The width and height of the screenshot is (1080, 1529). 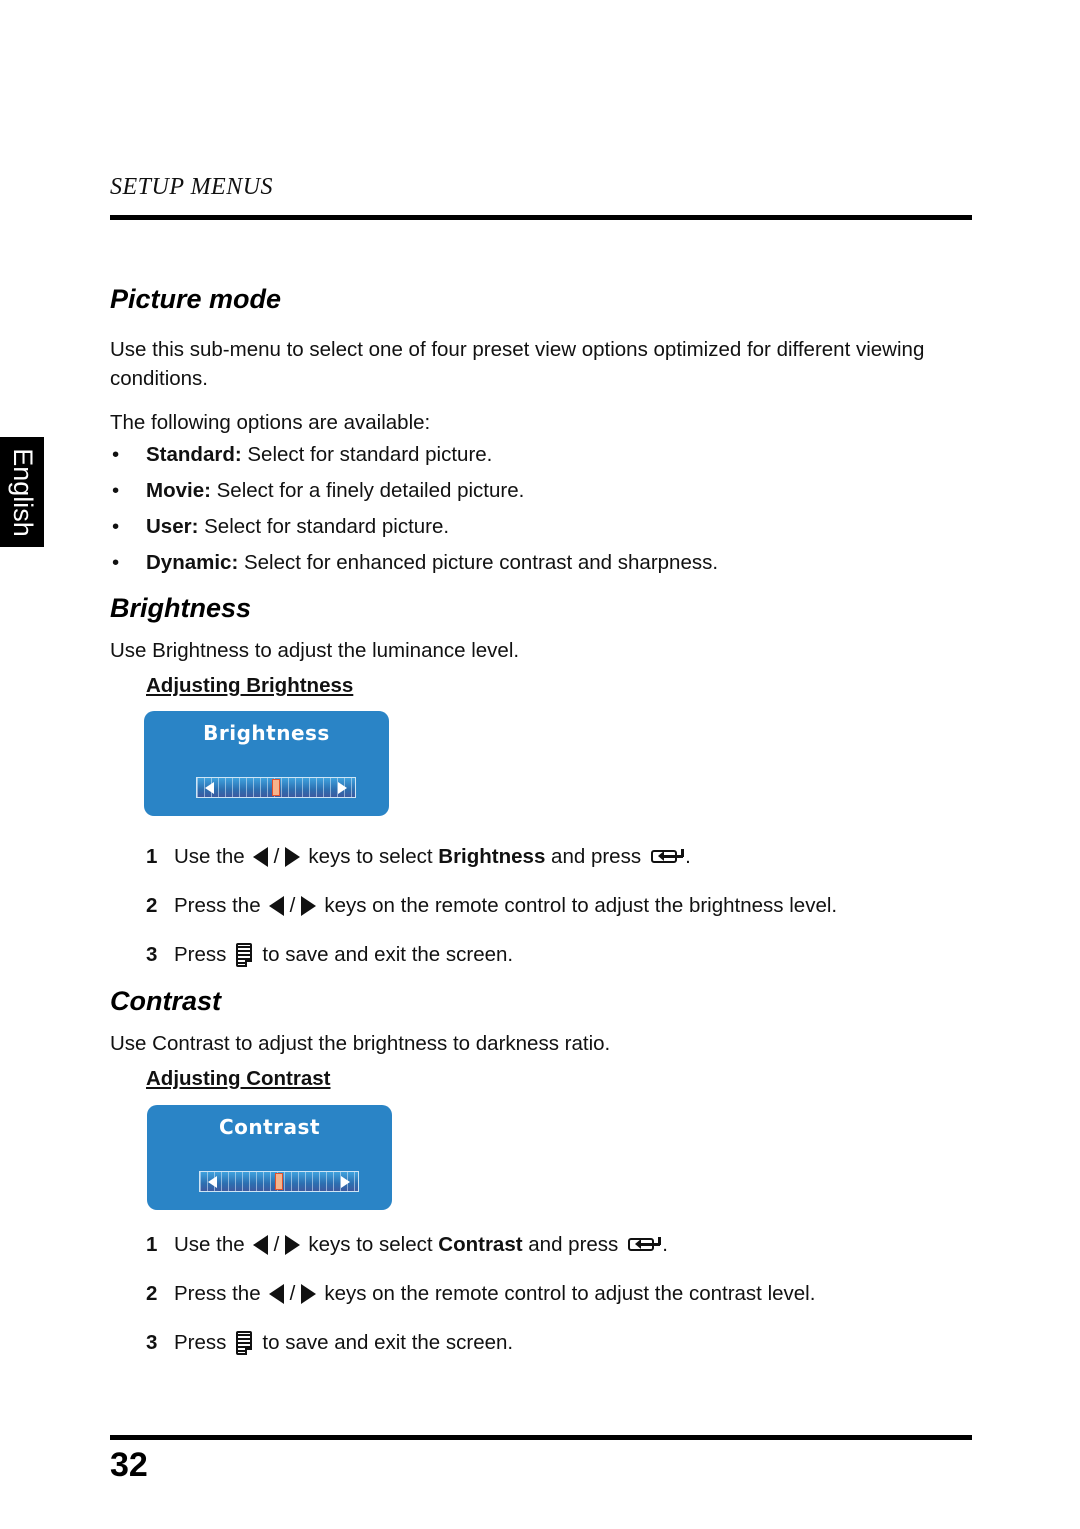 What do you see at coordinates (330, 1343) in the screenshot?
I see `contrast-step-3: 3 Press to save and exit the screen.` at bounding box center [330, 1343].